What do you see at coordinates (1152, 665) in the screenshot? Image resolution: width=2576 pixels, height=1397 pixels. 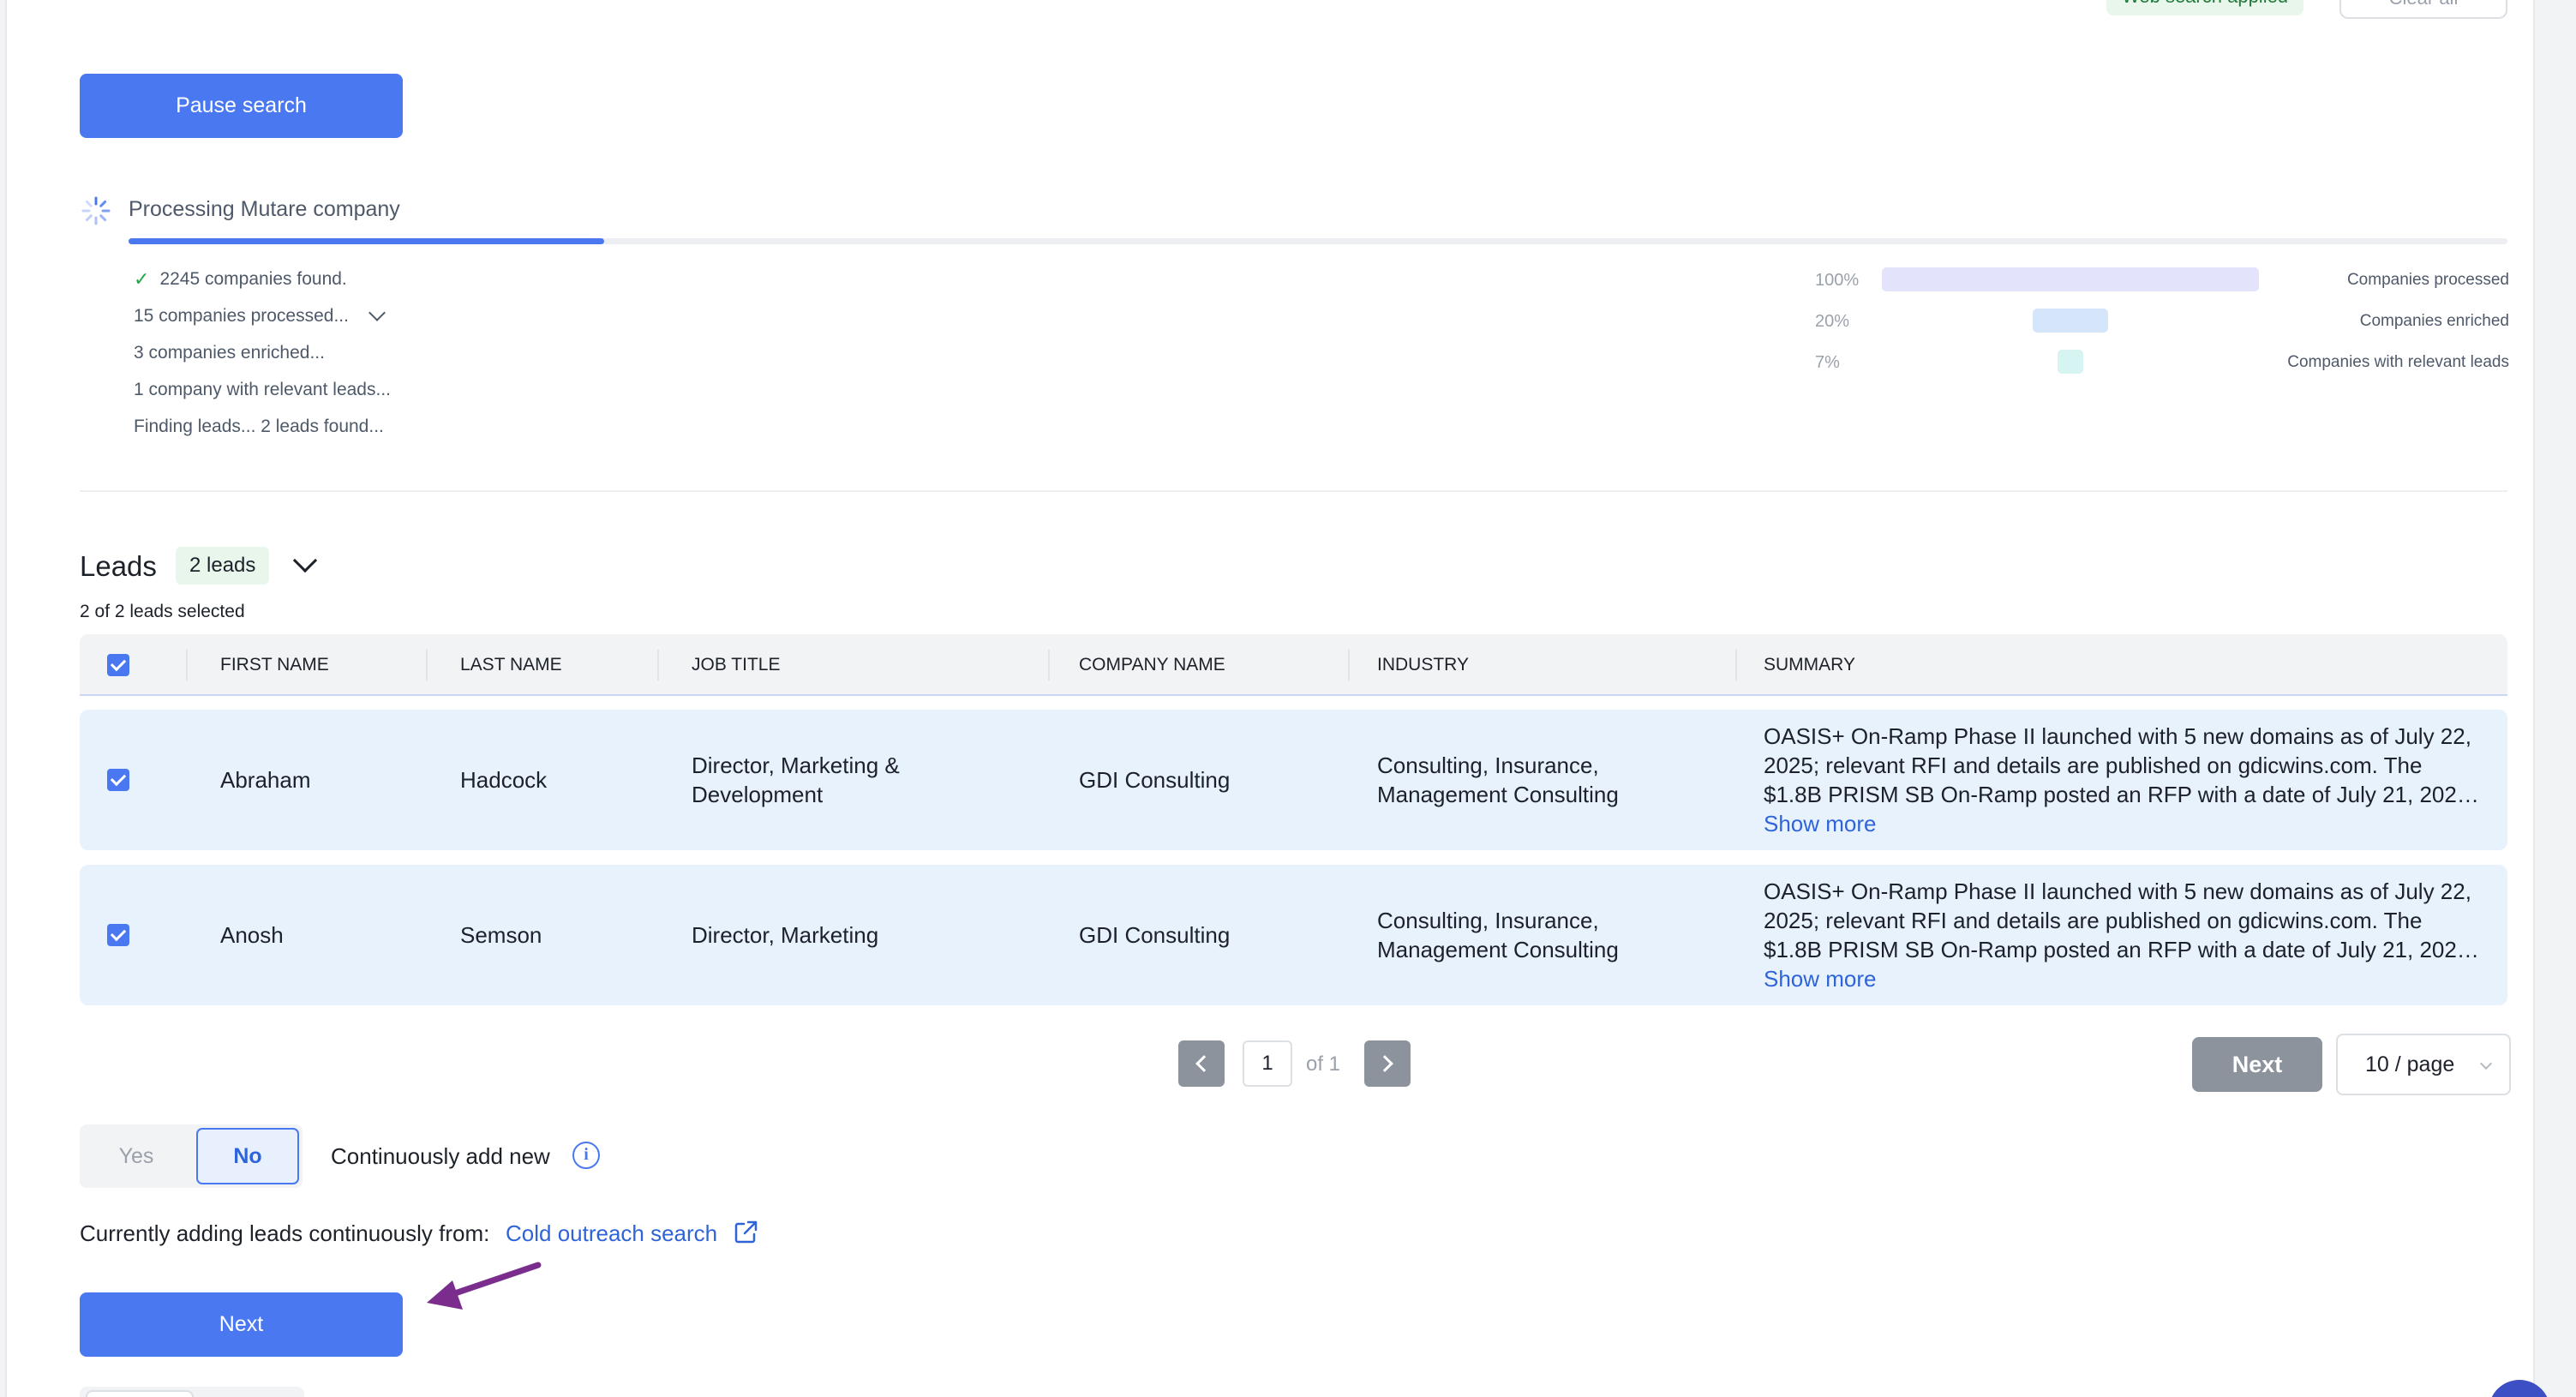 I see `column-header-company-name: COMPANY NAME` at bounding box center [1152, 665].